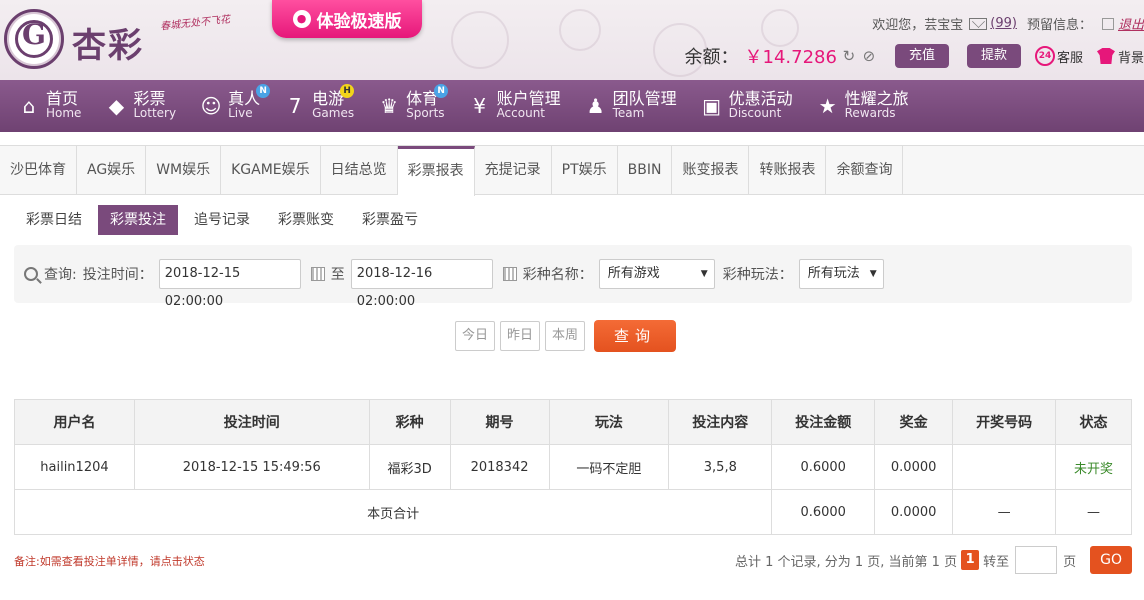 The width and height of the screenshot is (1144, 600). I want to click on refresh-icon: ↻, so click(849, 56).